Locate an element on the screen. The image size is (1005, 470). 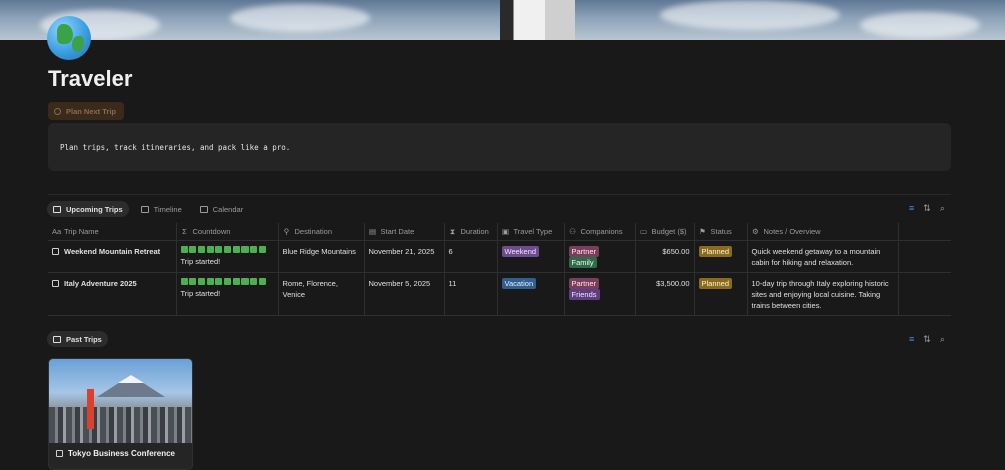
gallery-icon is located at coordinates (57, 339).